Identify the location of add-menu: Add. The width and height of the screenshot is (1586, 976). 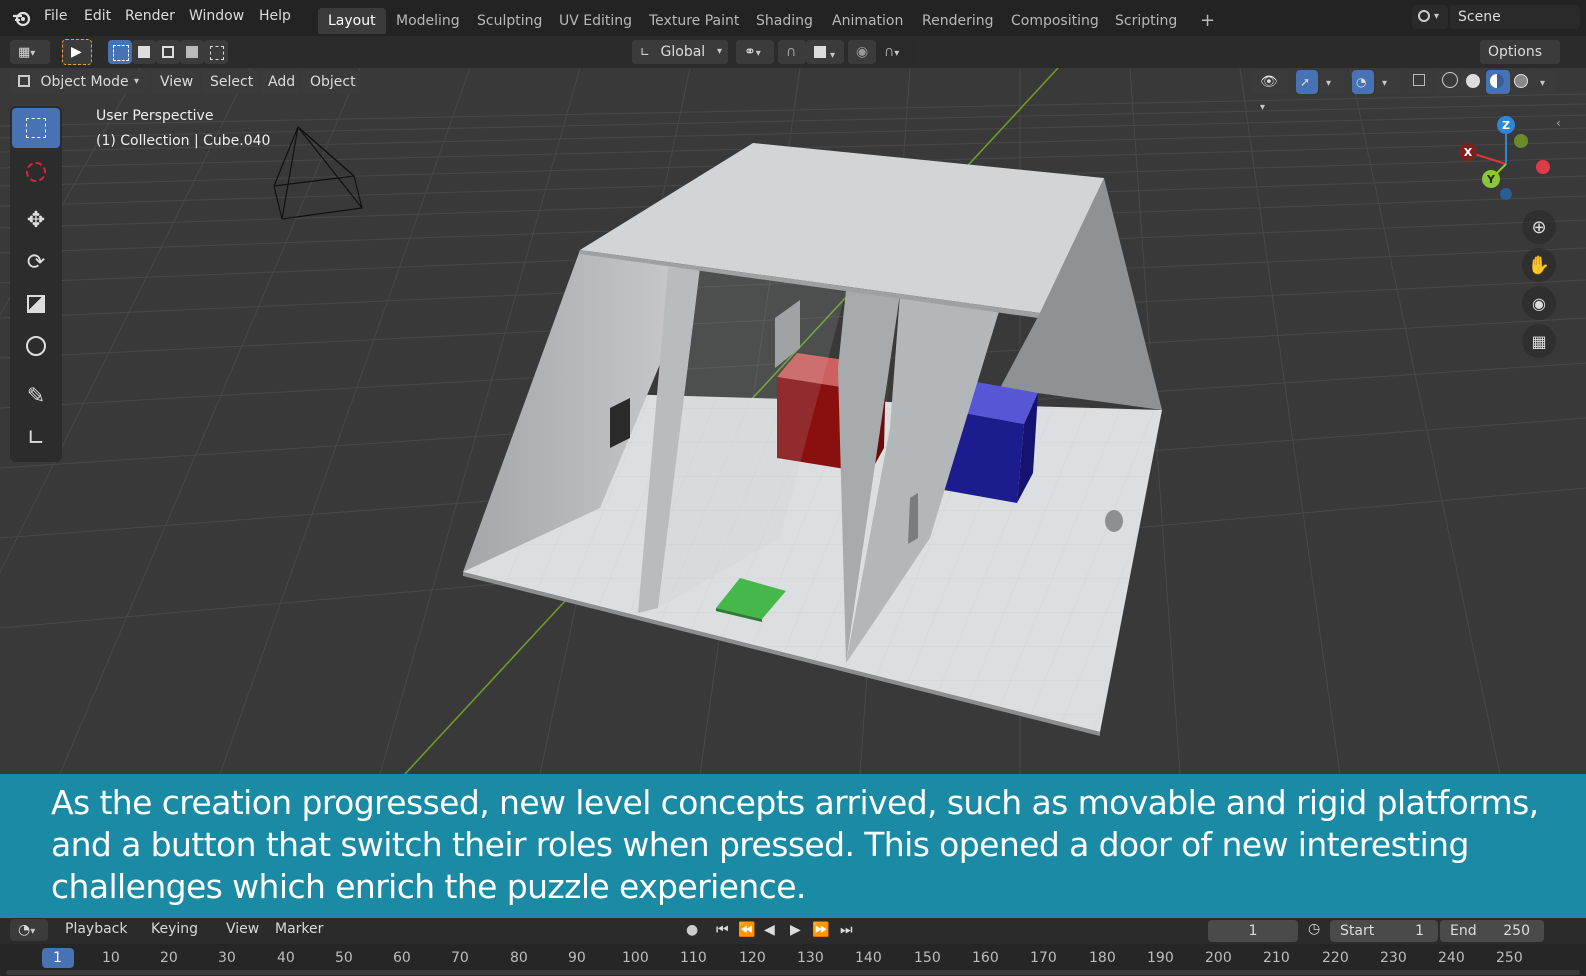
(280, 82).